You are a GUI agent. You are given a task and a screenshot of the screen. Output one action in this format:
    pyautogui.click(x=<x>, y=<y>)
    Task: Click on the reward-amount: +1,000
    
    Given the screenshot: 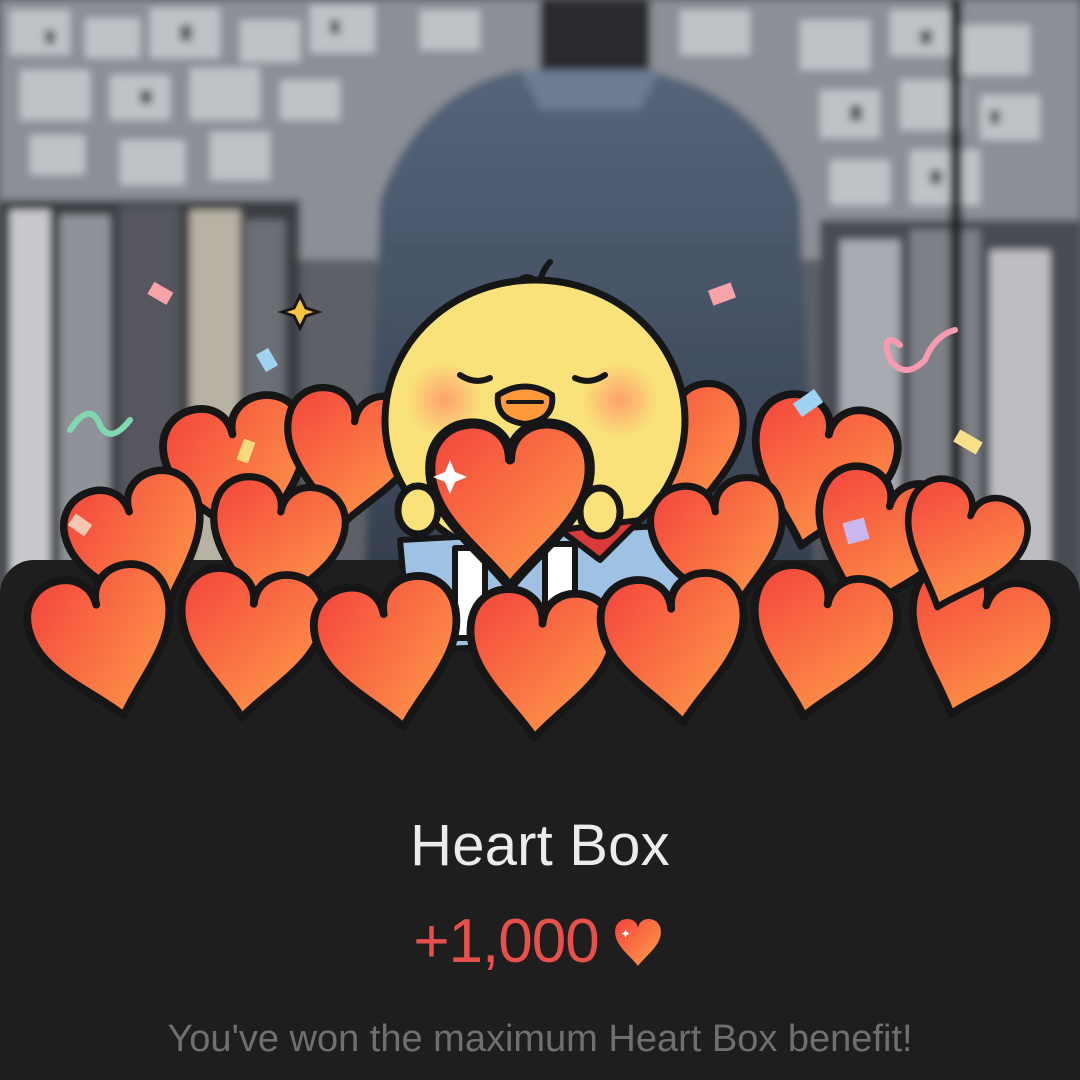 What is the action you would take?
    pyautogui.click(x=506, y=941)
    